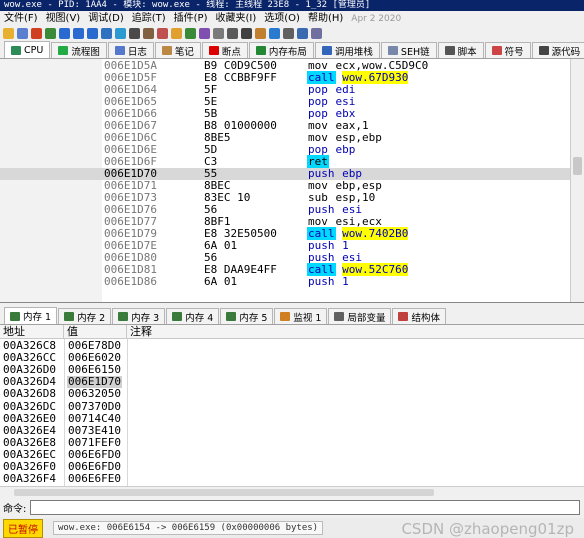  I want to click on tab-notes: 笔记, so click(177, 50).